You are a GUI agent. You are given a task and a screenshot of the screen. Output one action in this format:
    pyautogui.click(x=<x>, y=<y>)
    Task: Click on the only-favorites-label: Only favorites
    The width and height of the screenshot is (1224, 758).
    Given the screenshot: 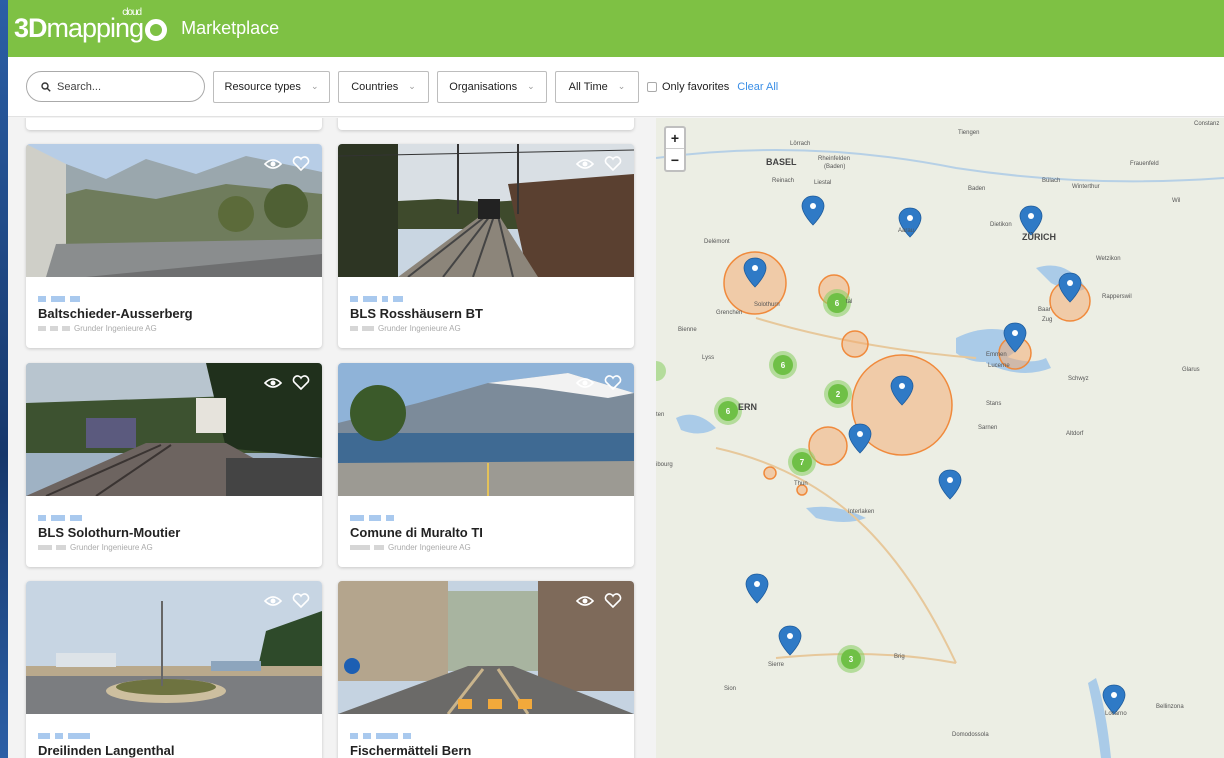 What is the action you would take?
    pyautogui.click(x=696, y=86)
    